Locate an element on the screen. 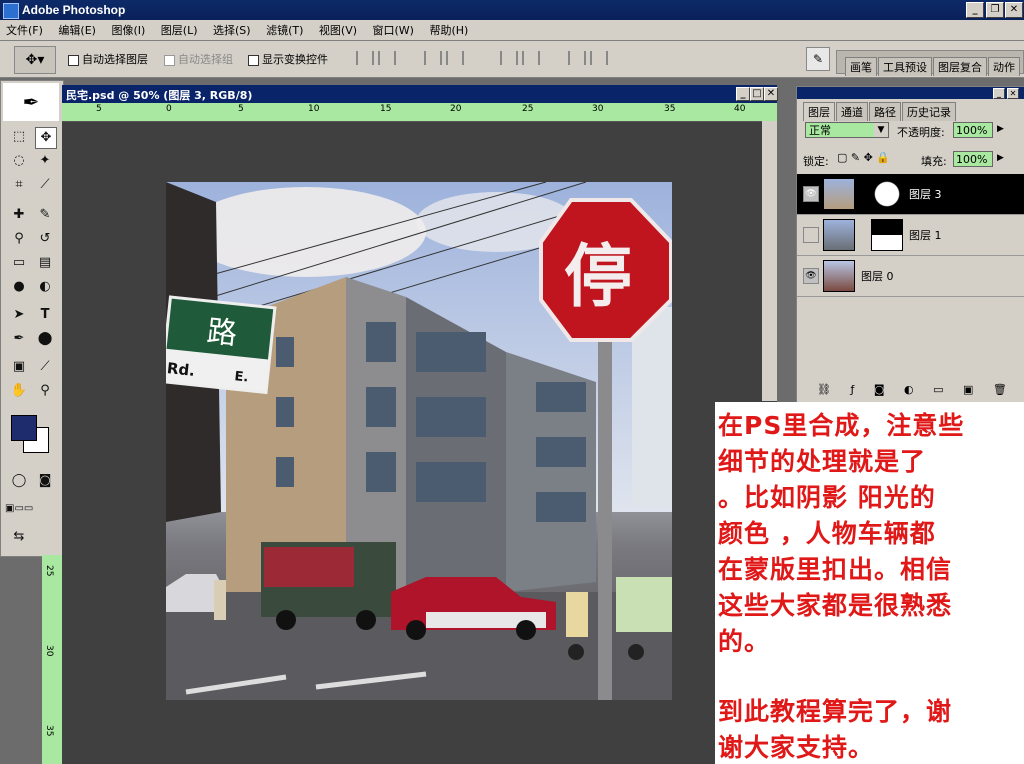  menu-help: 帮助(H) is located at coordinates (448, 29).